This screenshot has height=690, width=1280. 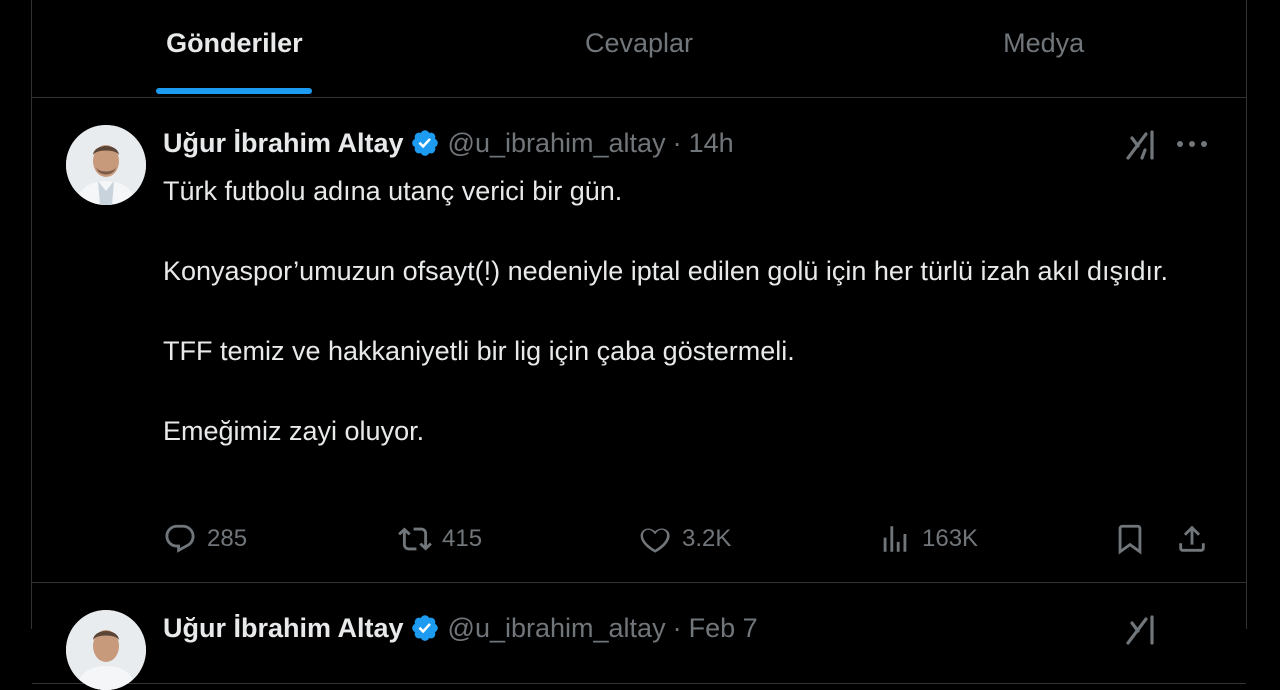 I want to click on retweet-button: 415, so click(x=440, y=539).